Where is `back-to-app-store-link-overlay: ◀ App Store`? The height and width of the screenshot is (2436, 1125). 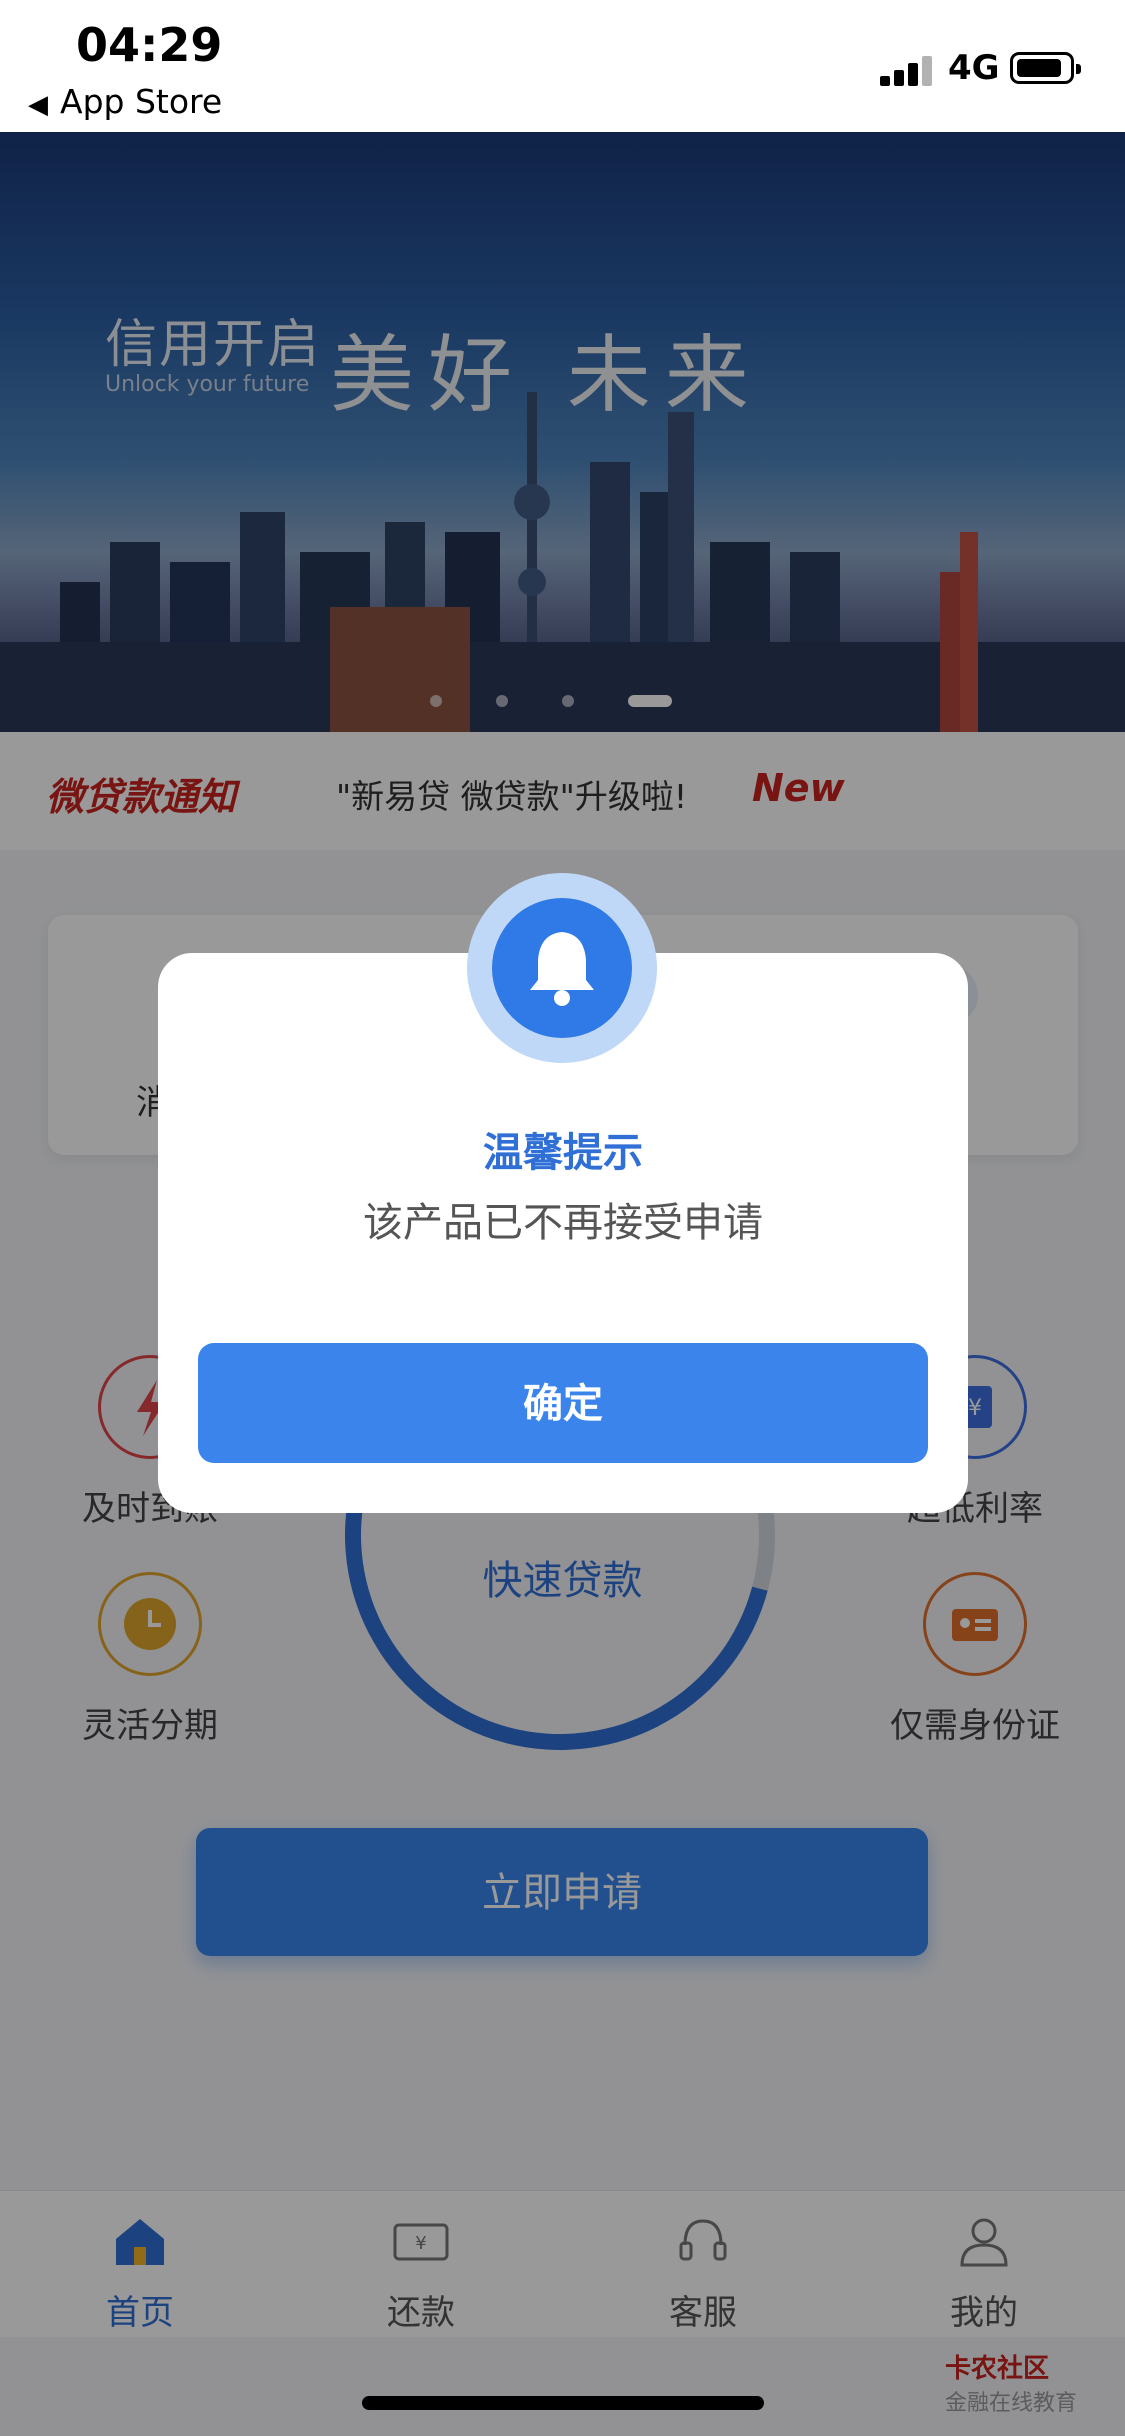
back-to-app-store-link-overlay: ◀ App Store is located at coordinates (125, 101).